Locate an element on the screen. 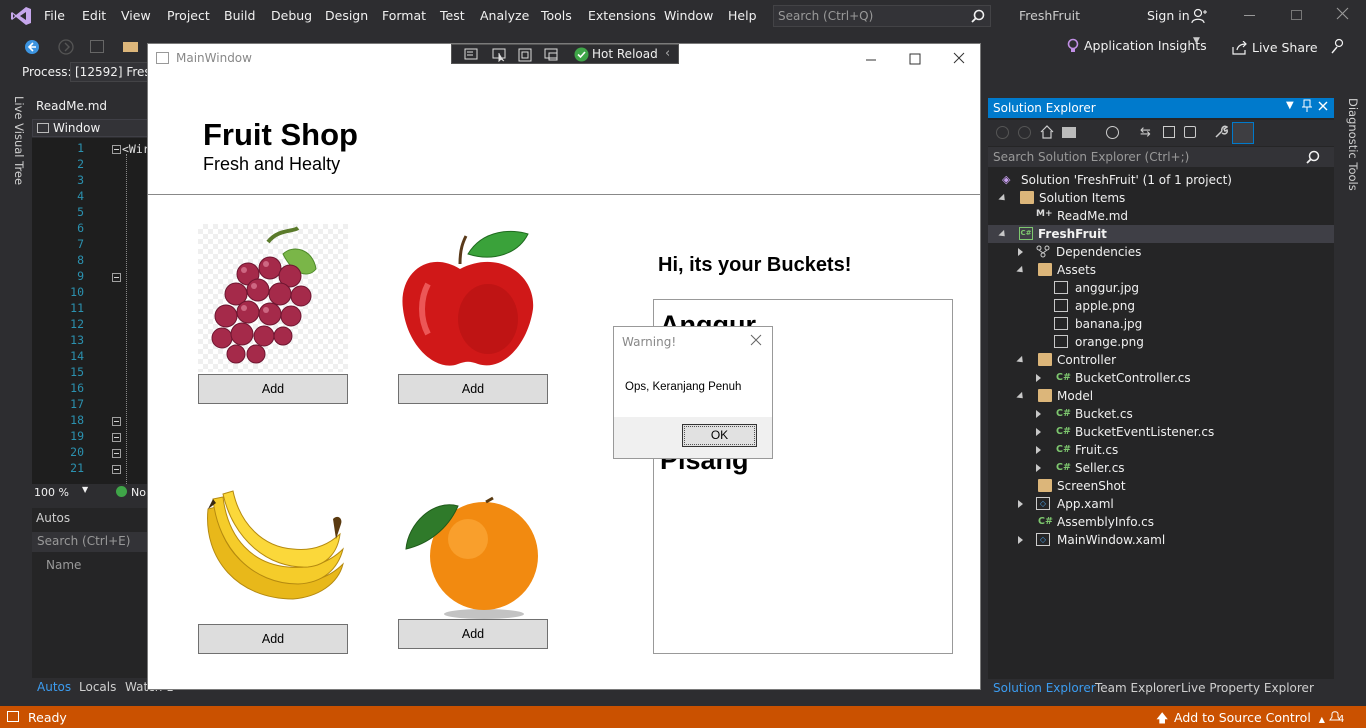 The image size is (1366, 728). menu-extensions: Extensions is located at coordinates (622, 15).